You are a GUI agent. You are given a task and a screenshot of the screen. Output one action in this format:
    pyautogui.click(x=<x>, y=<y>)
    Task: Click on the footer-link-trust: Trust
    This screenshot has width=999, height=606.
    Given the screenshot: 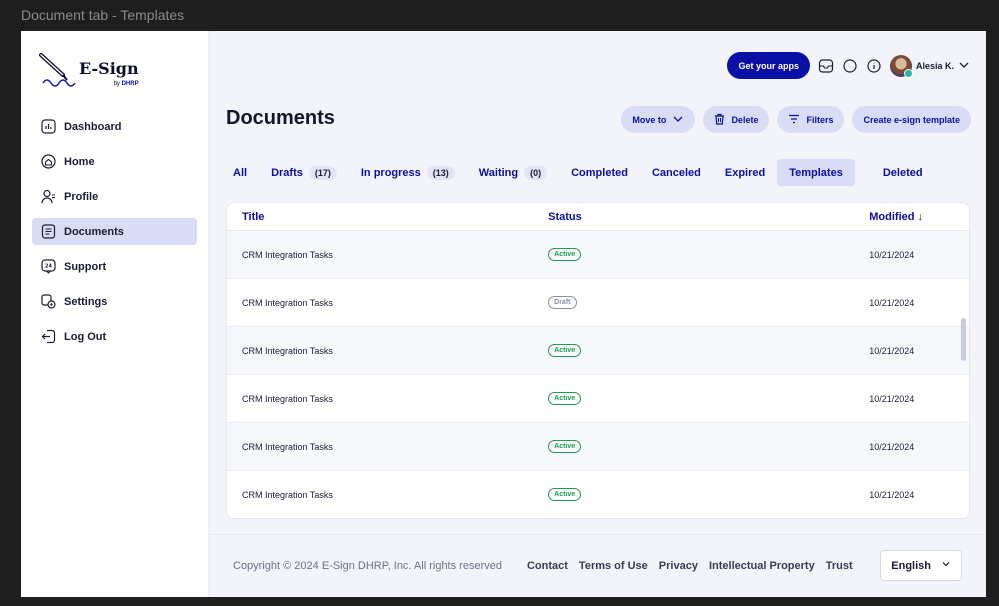 What is the action you would take?
    pyautogui.click(x=839, y=566)
    